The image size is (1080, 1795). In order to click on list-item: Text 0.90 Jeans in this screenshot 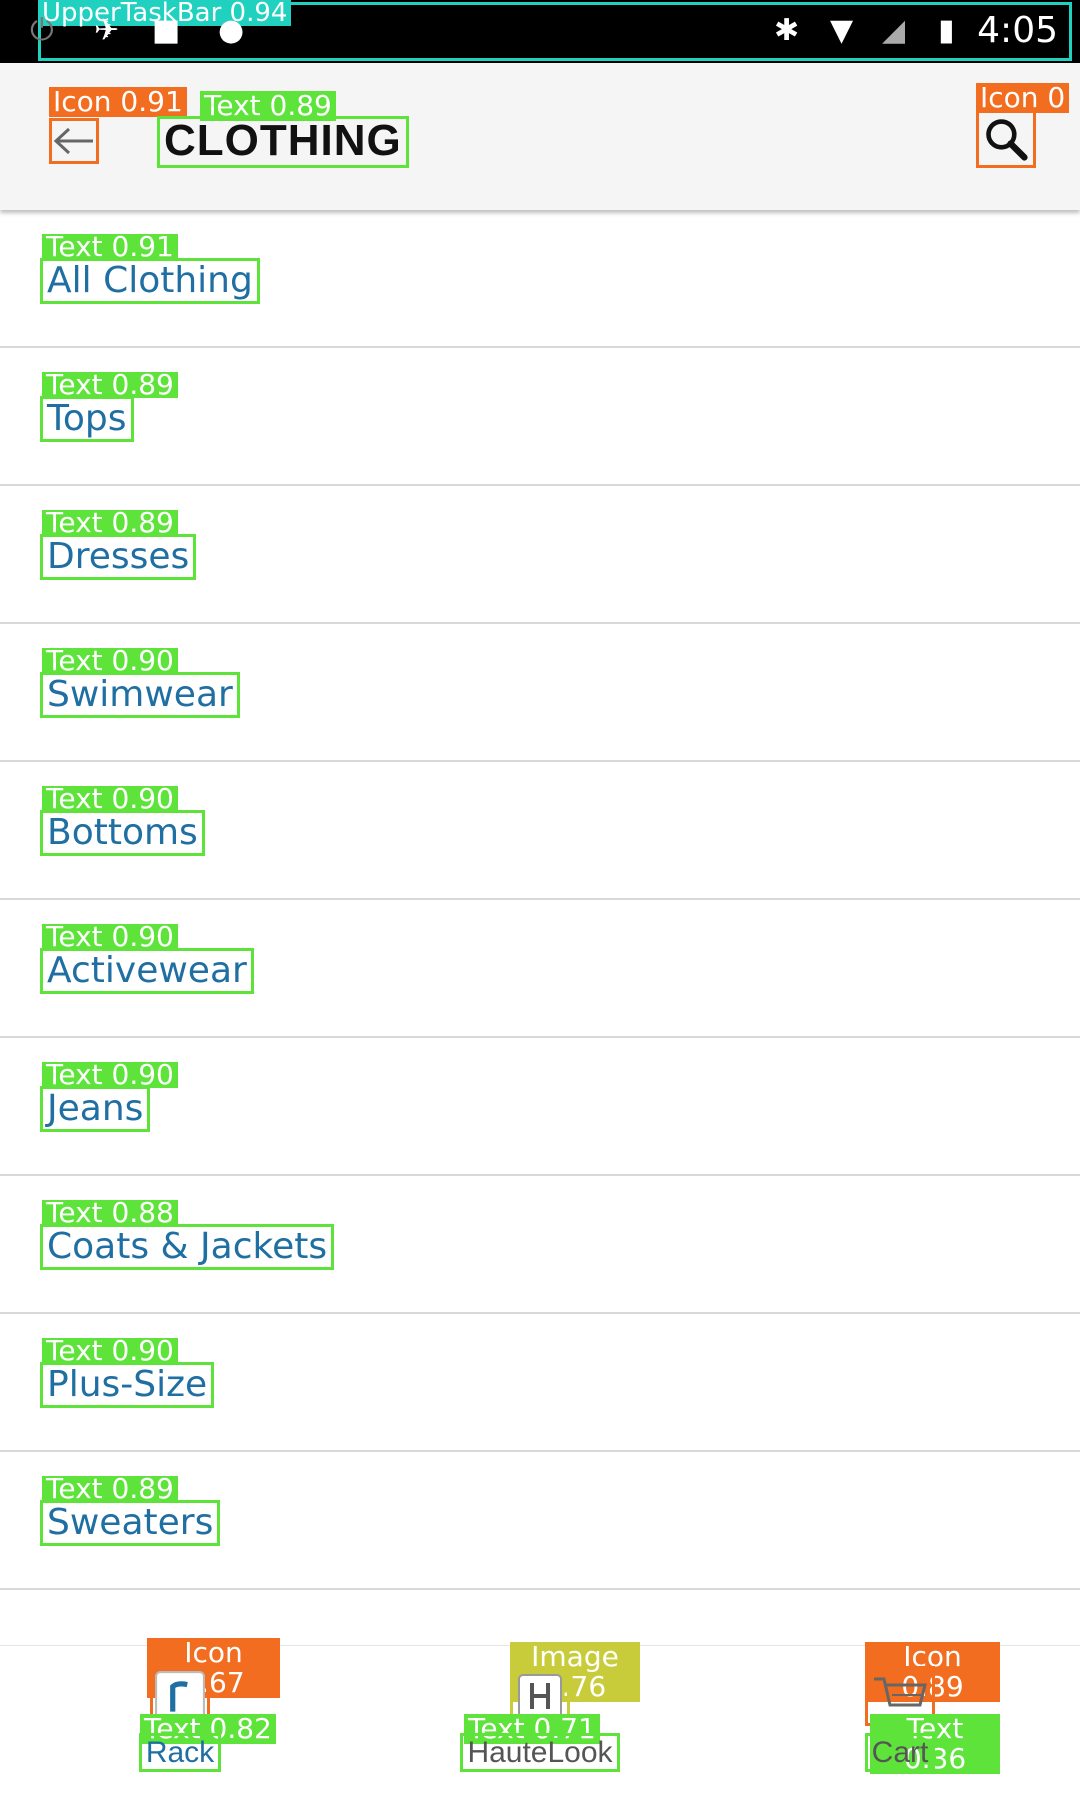, I will do `click(540, 1107)`.